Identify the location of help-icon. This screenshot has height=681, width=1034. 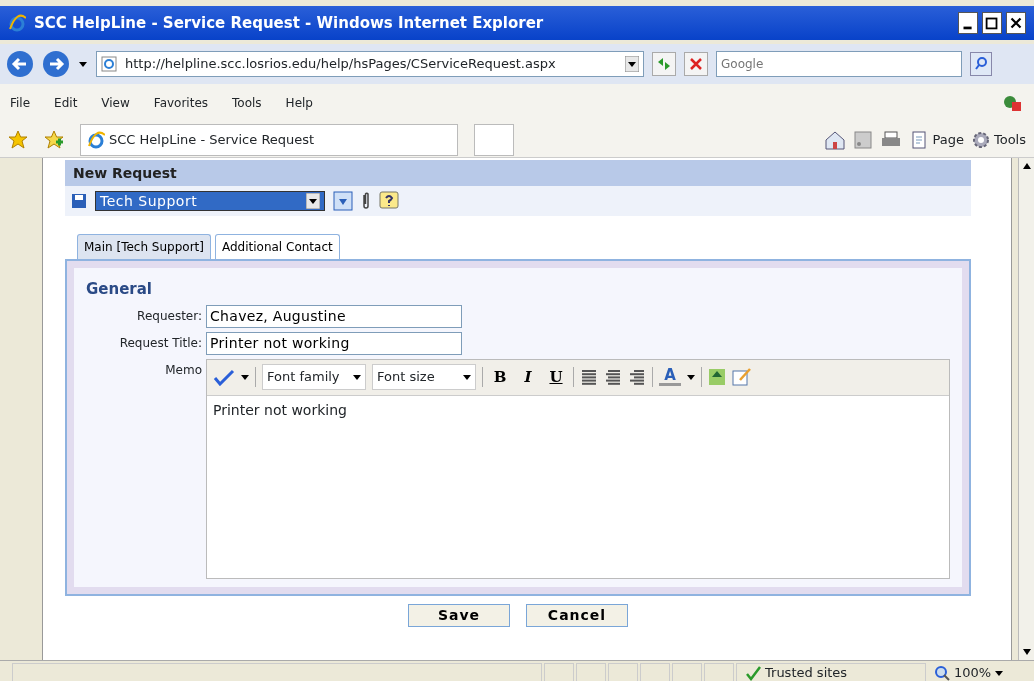
(389, 201).